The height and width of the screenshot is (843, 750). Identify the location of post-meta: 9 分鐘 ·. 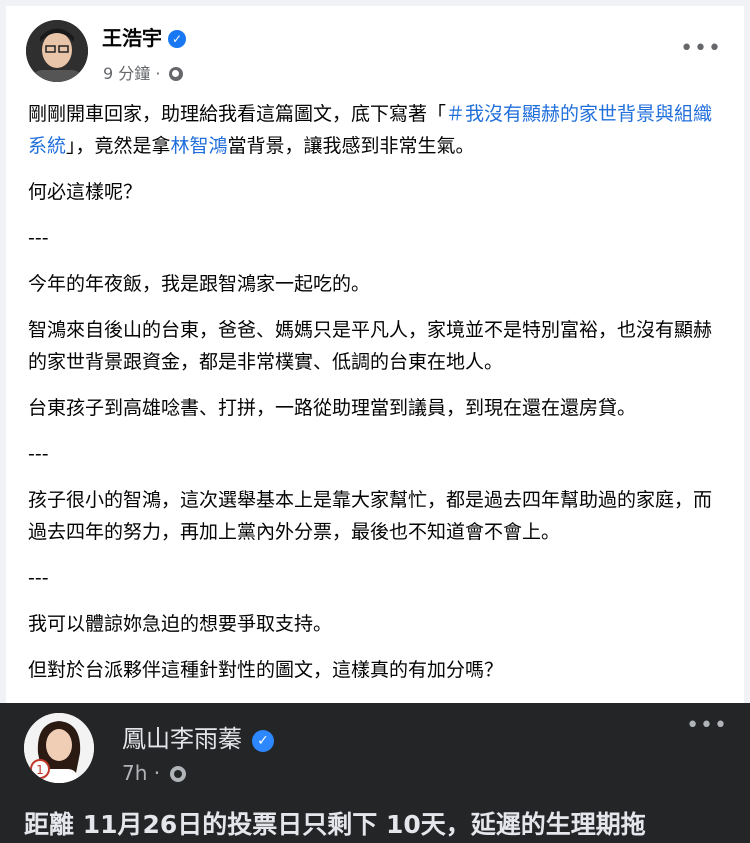
(143, 72).